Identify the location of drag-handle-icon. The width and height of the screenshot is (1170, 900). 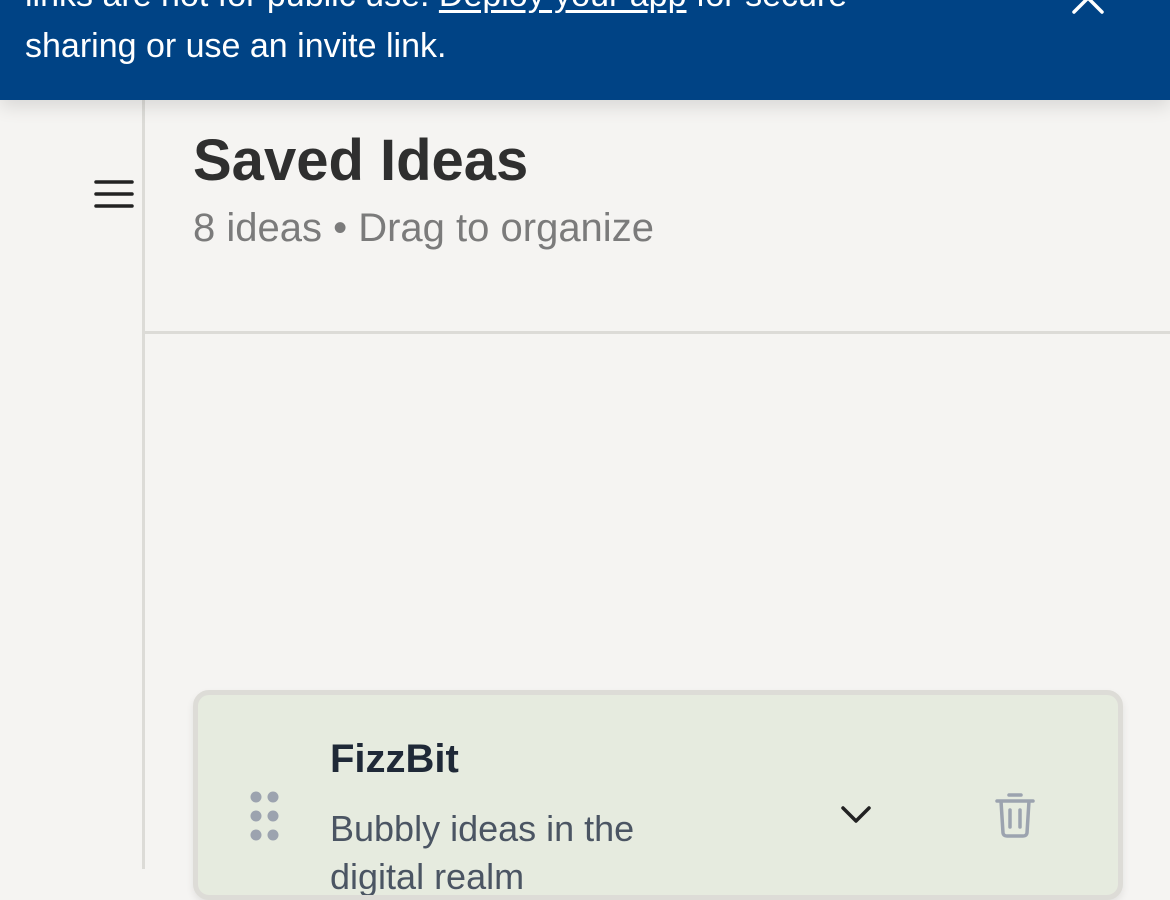
(264, 816).